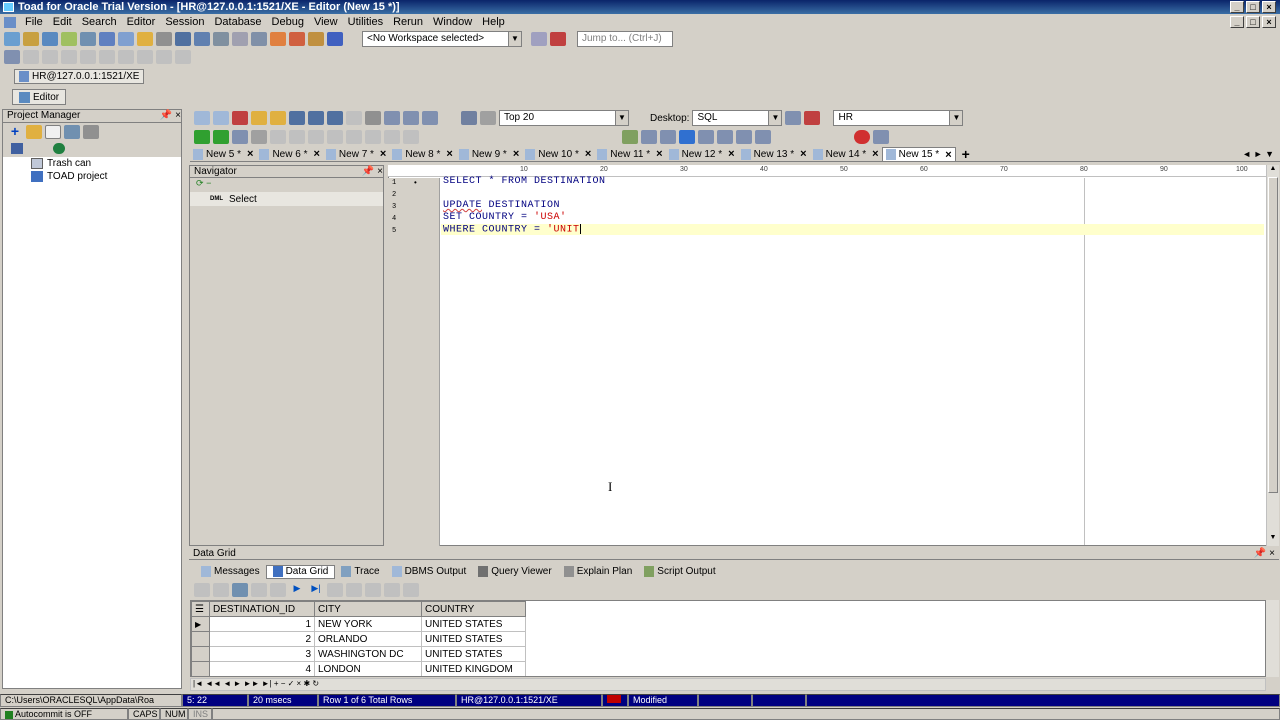  I want to click on undo-icon, so click(202, 118).